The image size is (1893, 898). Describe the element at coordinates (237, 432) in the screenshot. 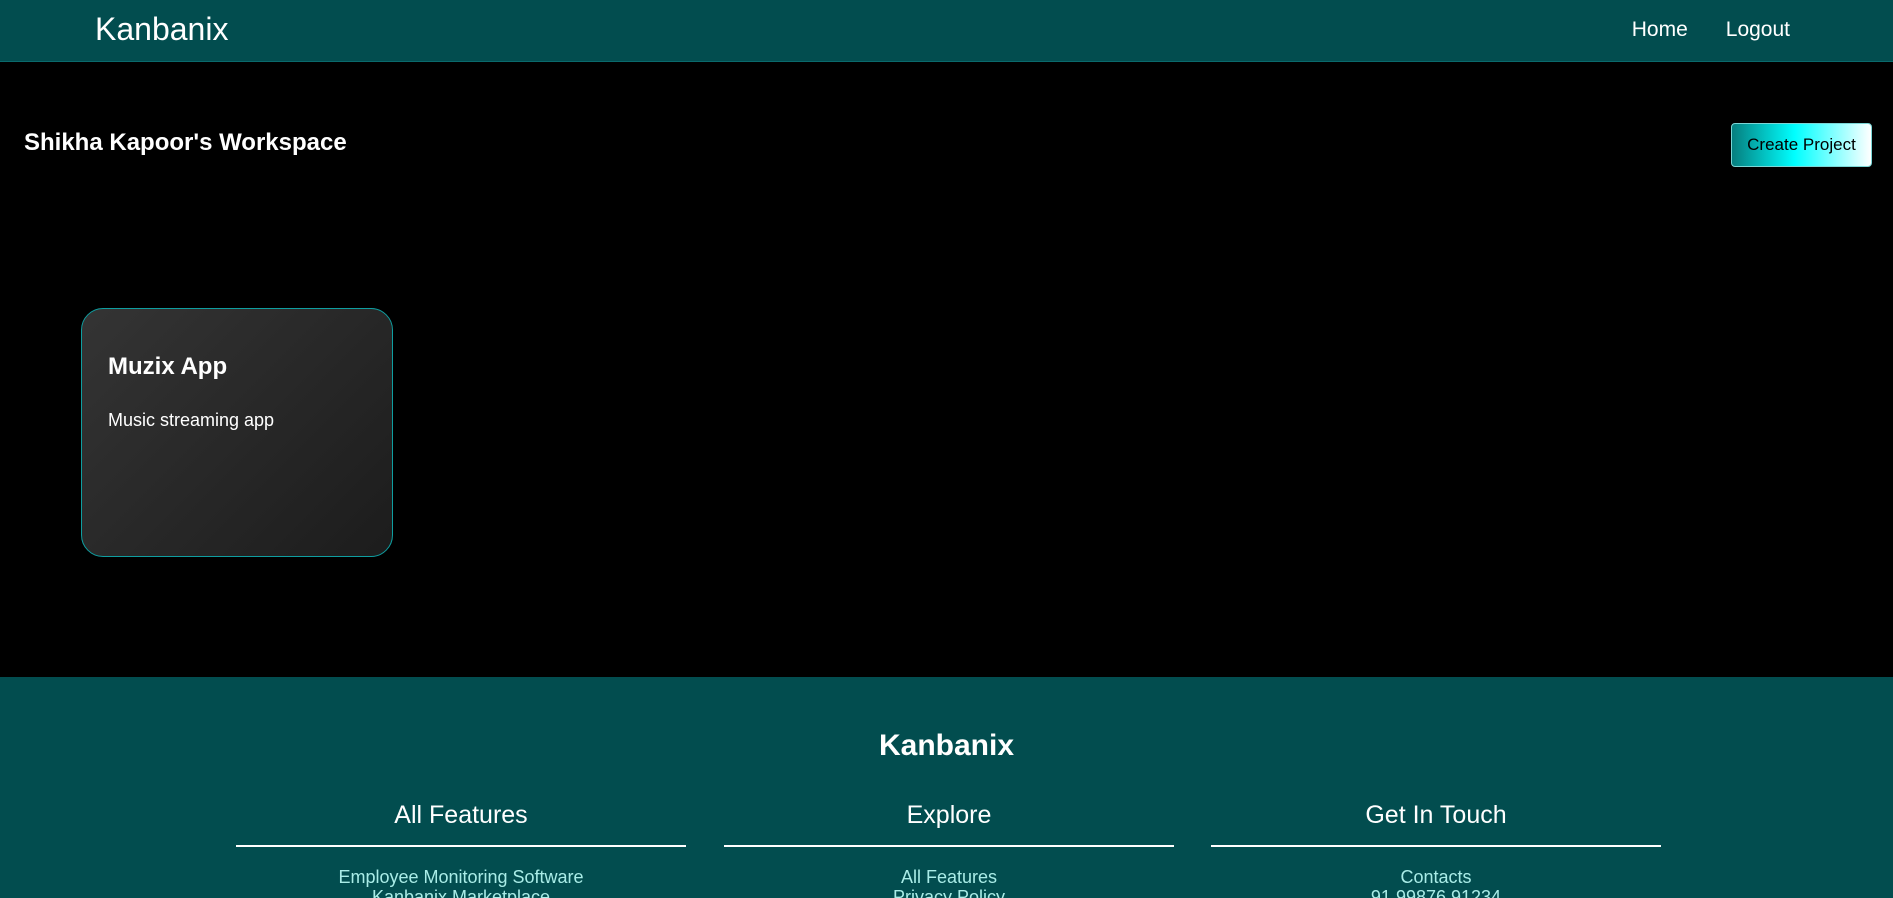

I see `project-card: Muzix App Music streaming app` at that location.